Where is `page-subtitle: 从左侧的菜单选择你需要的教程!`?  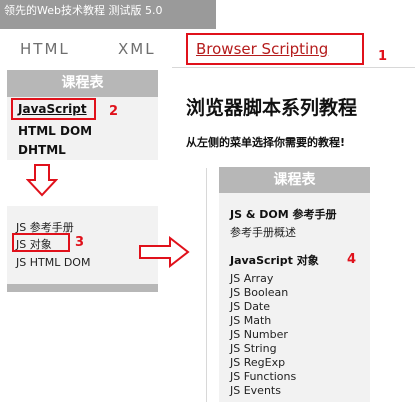
page-subtitle: 从左侧的菜单选择你需要的教程! is located at coordinates (266, 142).